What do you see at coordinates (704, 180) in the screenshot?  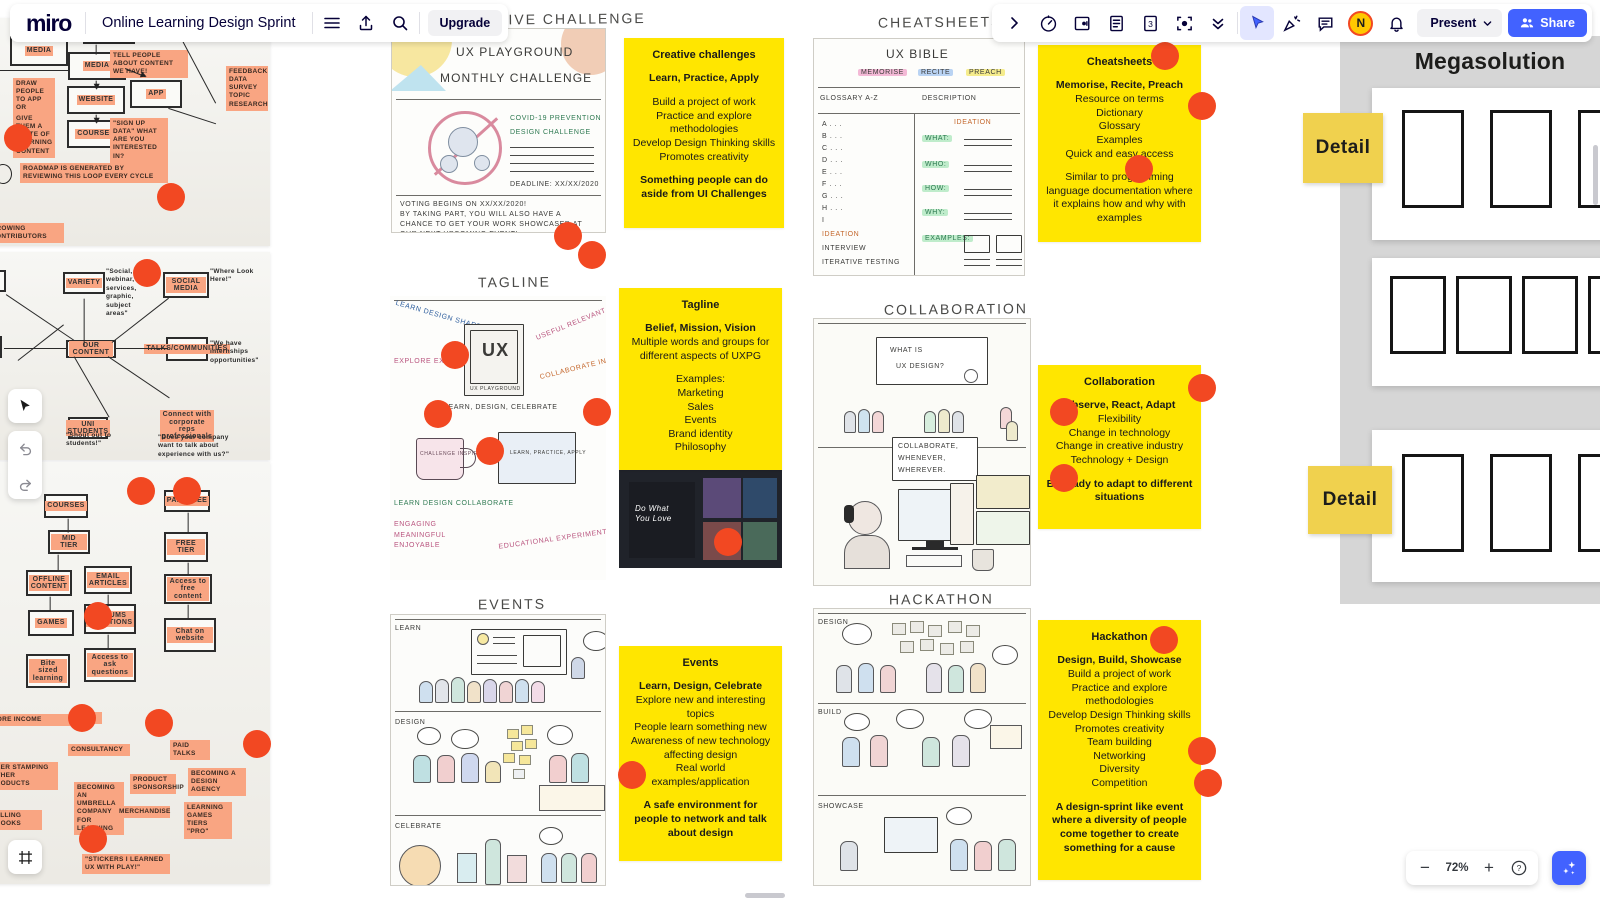 I see `note-footer-line: Something people can do` at bounding box center [704, 180].